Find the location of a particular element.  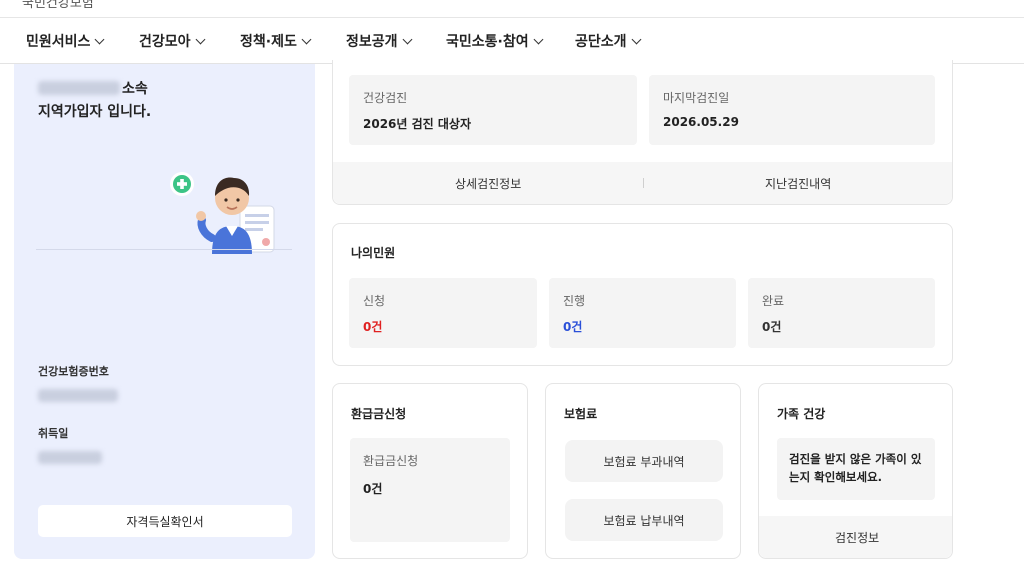

checkup-target-box: 건강검진 2026년 검진 대상자 is located at coordinates (493, 110).